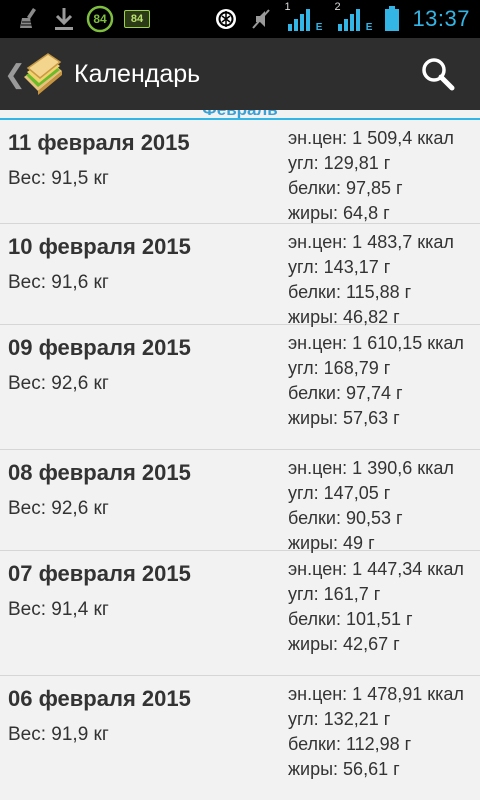 Image resolution: width=480 pixels, height=800 pixels. Describe the element at coordinates (345, 188) in the screenshot. I see `entry-protein: белки: 97,85 г` at that location.